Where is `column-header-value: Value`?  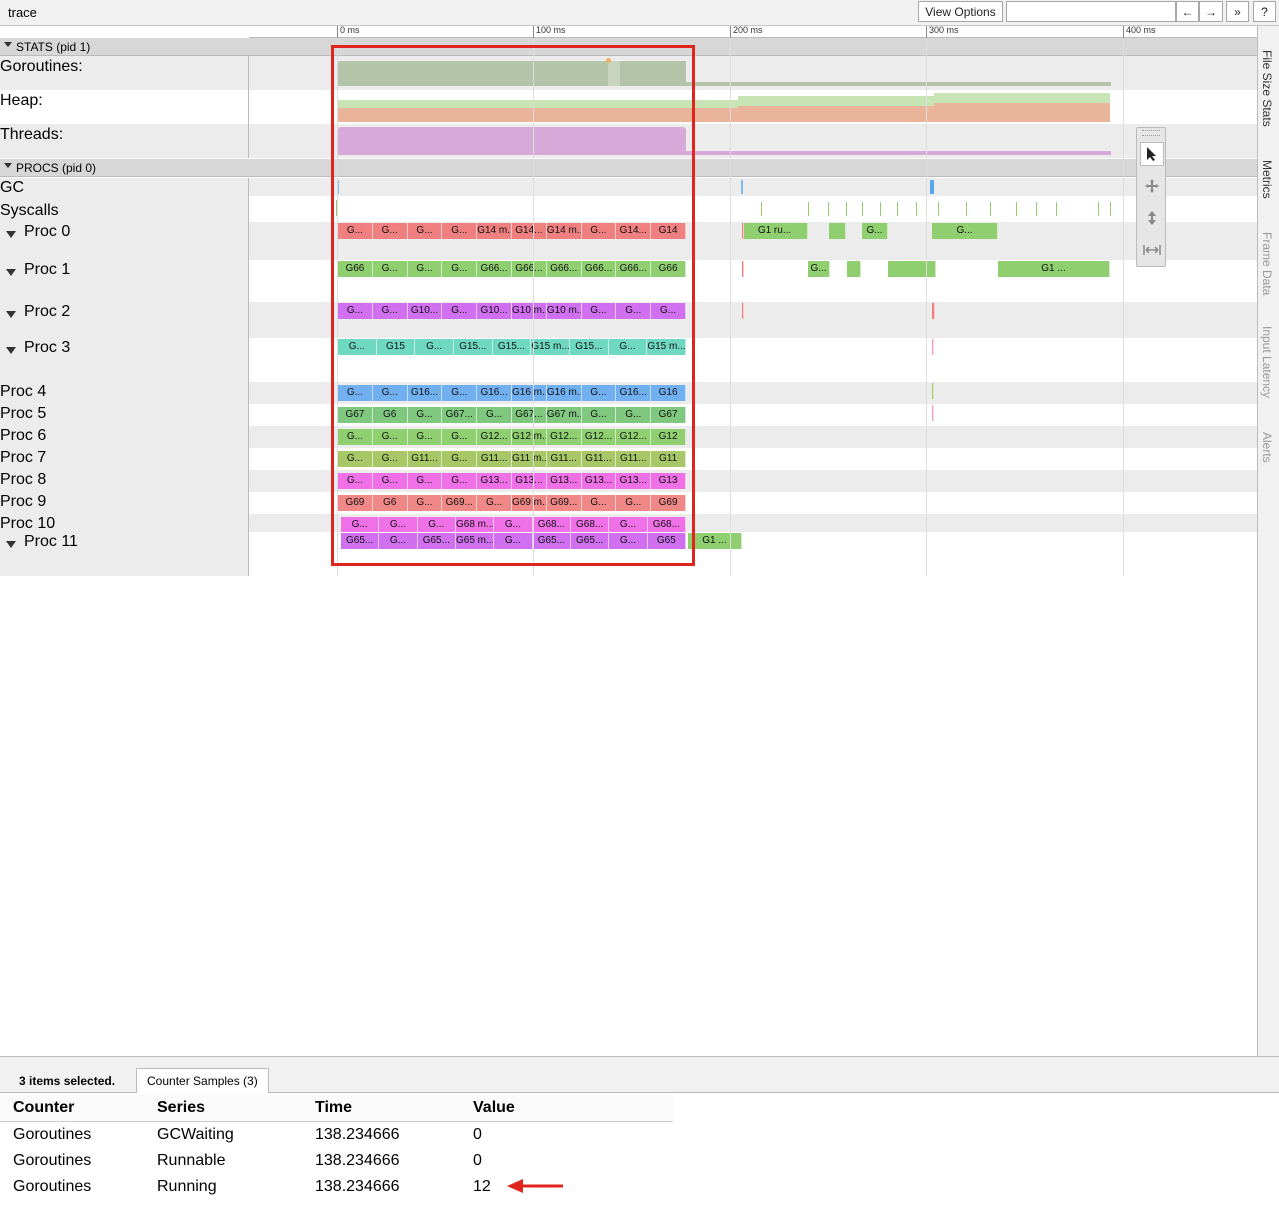
column-header-value: Value is located at coordinates (566, 1108).